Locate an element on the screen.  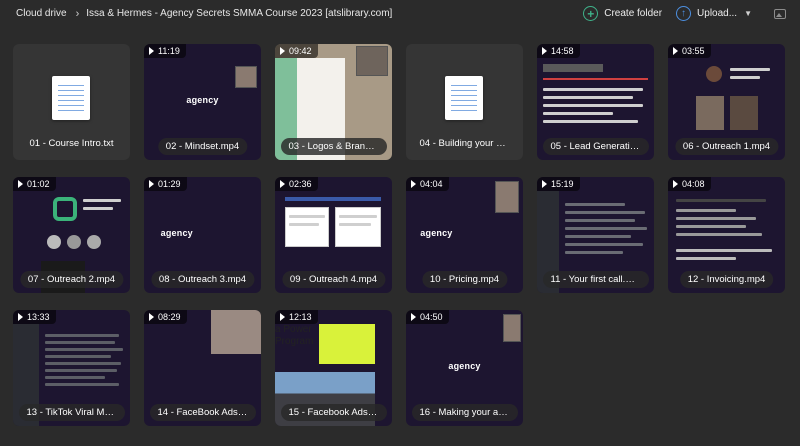
file-name: 09 - Outreach 4.mp4 is located at coordinates (333, 279).